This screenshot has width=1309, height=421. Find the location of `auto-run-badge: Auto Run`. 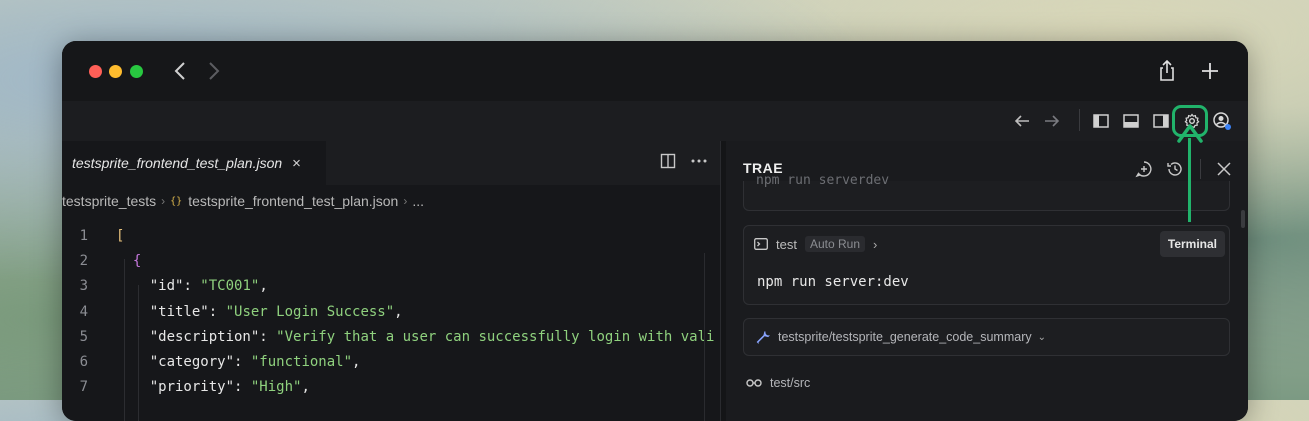

auto-run-badge: Auto Run is located at coordinates (835, 244).